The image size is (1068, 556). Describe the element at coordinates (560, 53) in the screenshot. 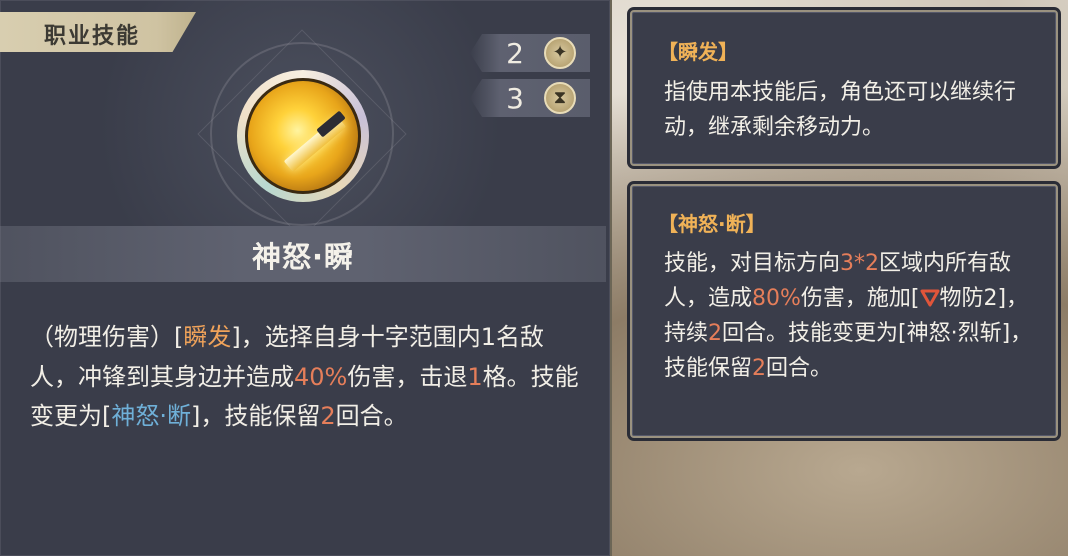

I see `sparkle-icon: ✦` at that location.